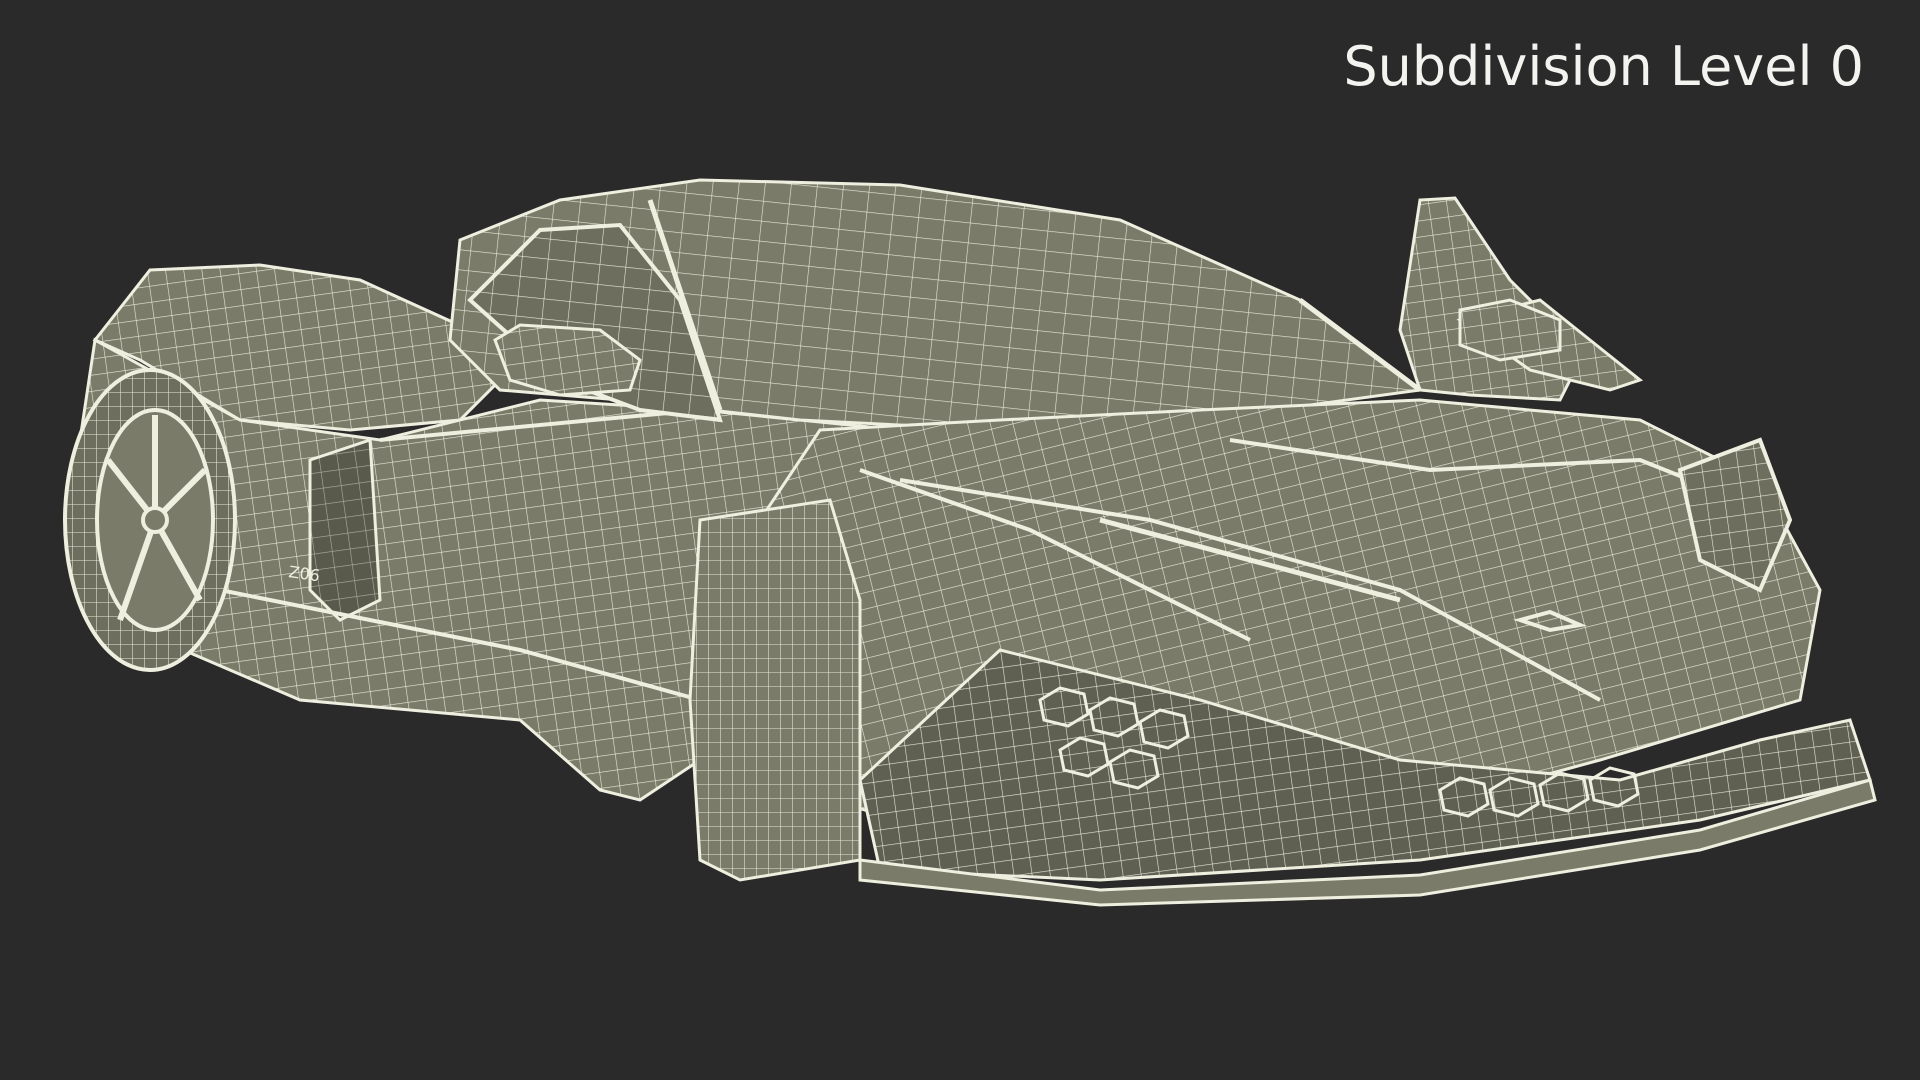 Image resolution: width=1920 pixels, height=1080 pixels. What do you see at coordinates (775, 690) in the screenshot?
I see `front-wheel` at bounding box center [775, 690].